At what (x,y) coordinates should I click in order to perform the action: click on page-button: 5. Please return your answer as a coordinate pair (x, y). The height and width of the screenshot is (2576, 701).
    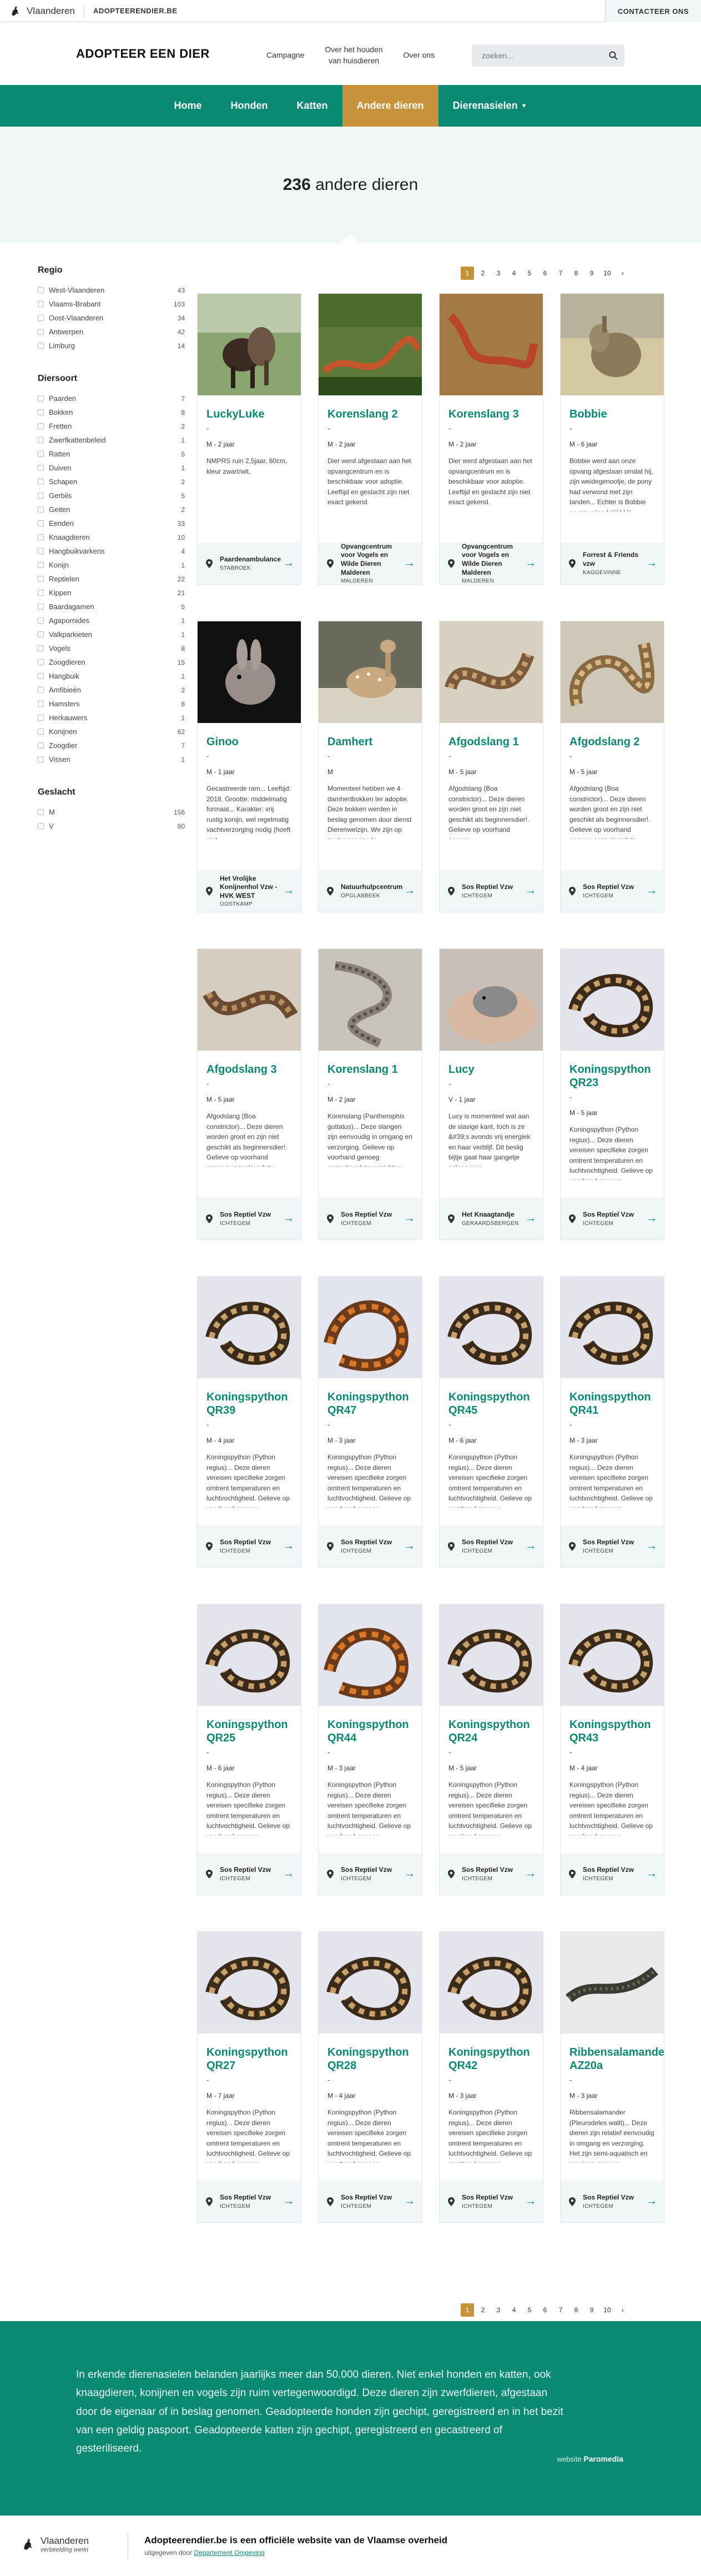
    Looking at the image, I should click on (529, 2310).